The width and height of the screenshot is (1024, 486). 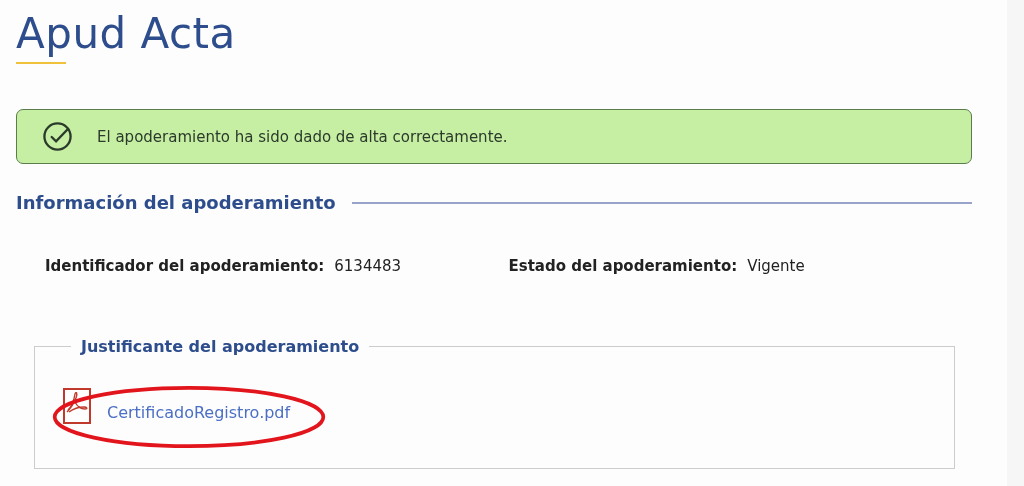 I want to click on title-underline, so click(x=41, y=63).